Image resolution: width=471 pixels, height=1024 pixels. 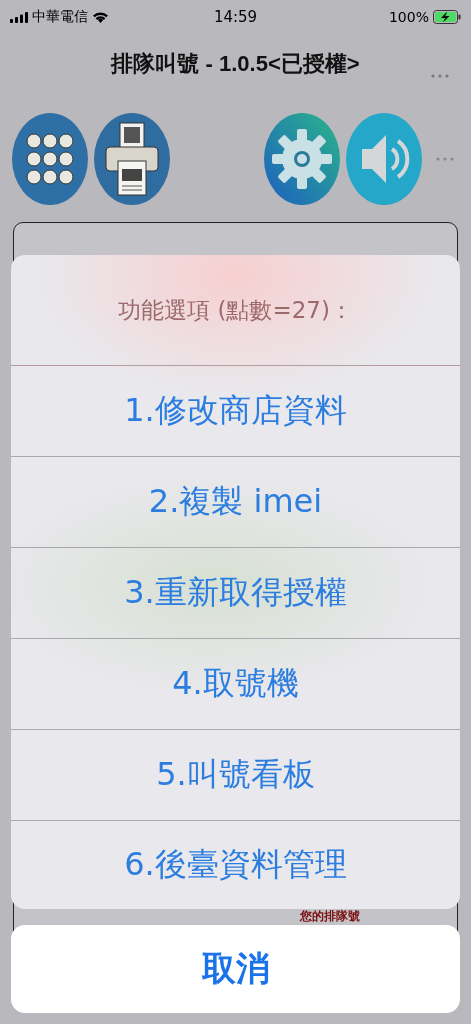 What do you see at coordinates (235, 775) in the screenshot?
I see `menu-option: 5.叫號看板` at bounding box center [235, 775].